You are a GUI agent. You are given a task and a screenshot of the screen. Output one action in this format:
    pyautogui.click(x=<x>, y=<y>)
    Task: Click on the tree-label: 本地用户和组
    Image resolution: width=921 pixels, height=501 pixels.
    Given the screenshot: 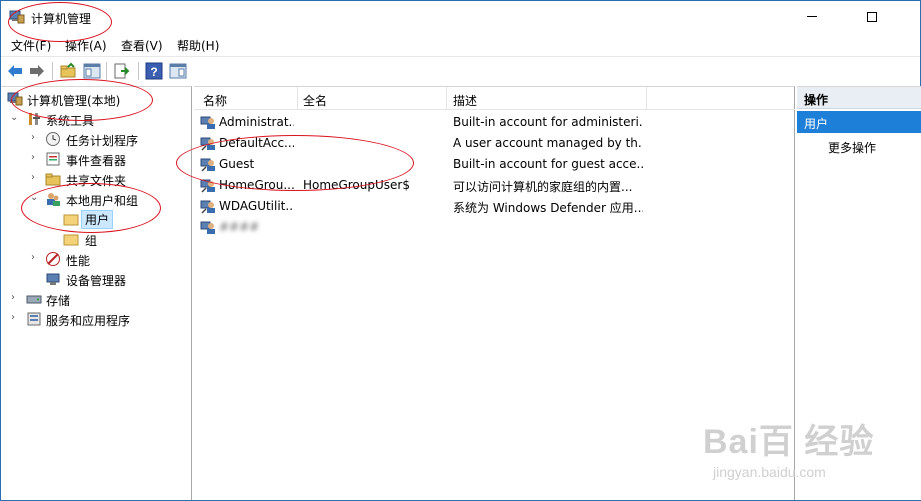 What is the action you would take?
    pyautogui.click(x=102, y=201)
    